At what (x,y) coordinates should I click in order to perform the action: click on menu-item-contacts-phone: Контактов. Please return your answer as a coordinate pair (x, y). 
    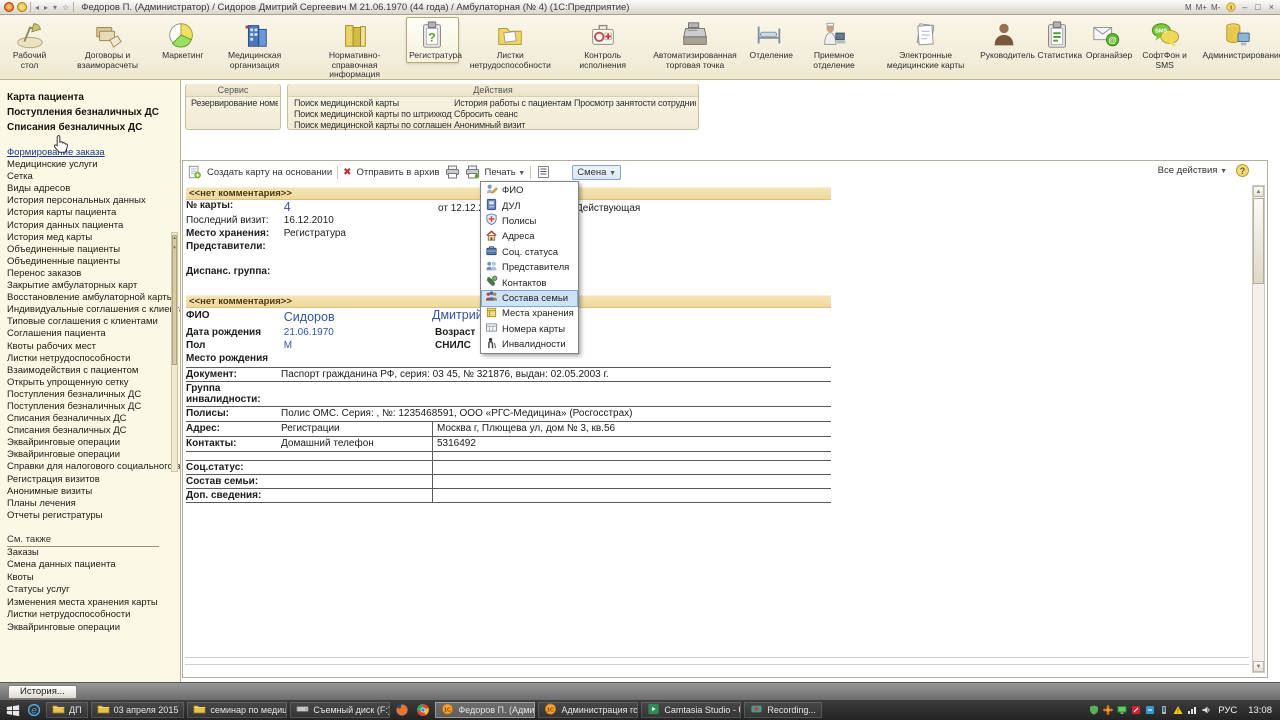
    Looking at the image, I should click on (529, 282).